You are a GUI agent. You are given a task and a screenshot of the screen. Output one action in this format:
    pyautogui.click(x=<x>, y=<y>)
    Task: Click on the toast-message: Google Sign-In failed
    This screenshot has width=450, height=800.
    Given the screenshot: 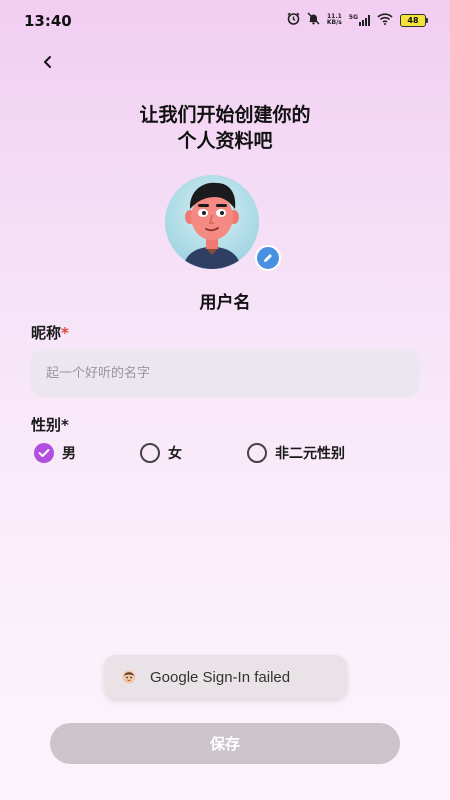 What is the action you would take?
    pyautogui.click(x=225, y=677)
    